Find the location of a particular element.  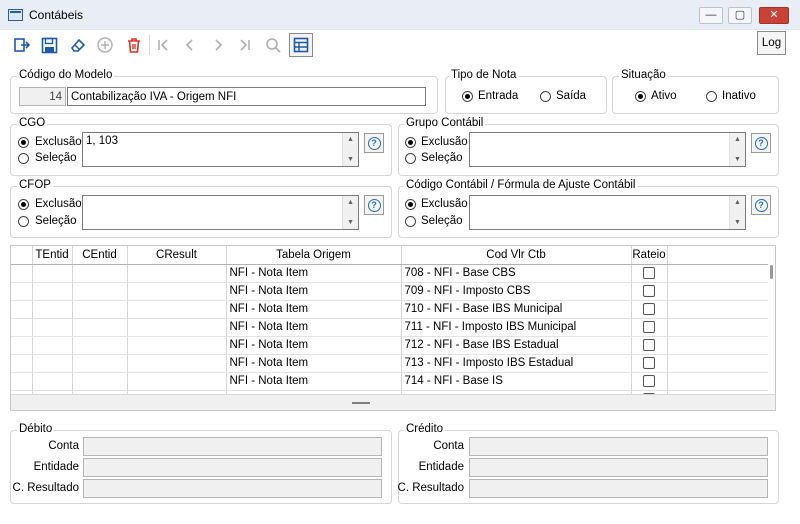

column-header-cresult: CResult is located at coordinates (177, 255).